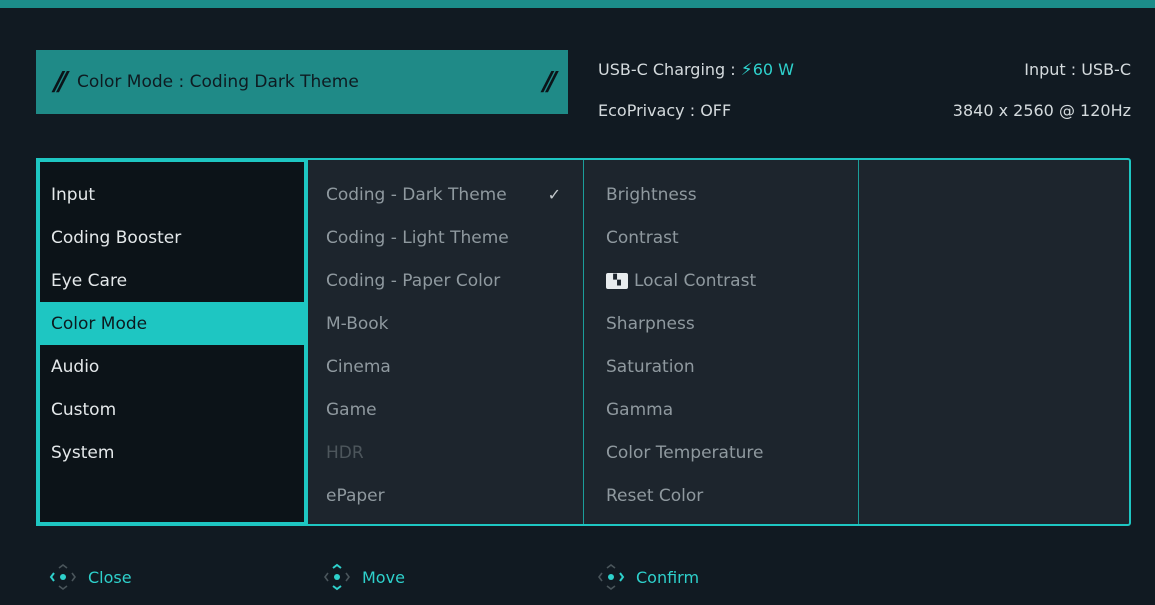 The width and height of the screenshot is (1155, 605). What do you see at coordinates (445, 323) in the screenshot?
I see `color-mode-item-m-book: M-Book` at bounding box center [445, 323].